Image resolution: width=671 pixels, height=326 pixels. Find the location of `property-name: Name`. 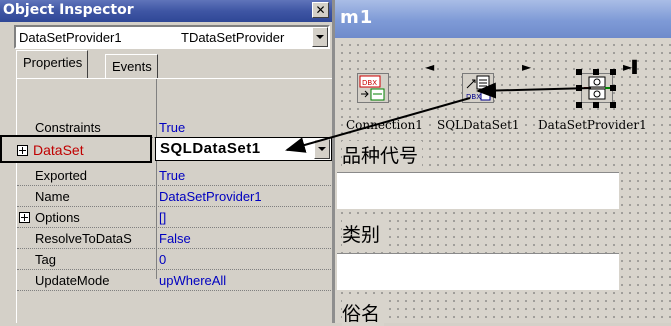

property-name: Name is located at coordinates (52, 196).